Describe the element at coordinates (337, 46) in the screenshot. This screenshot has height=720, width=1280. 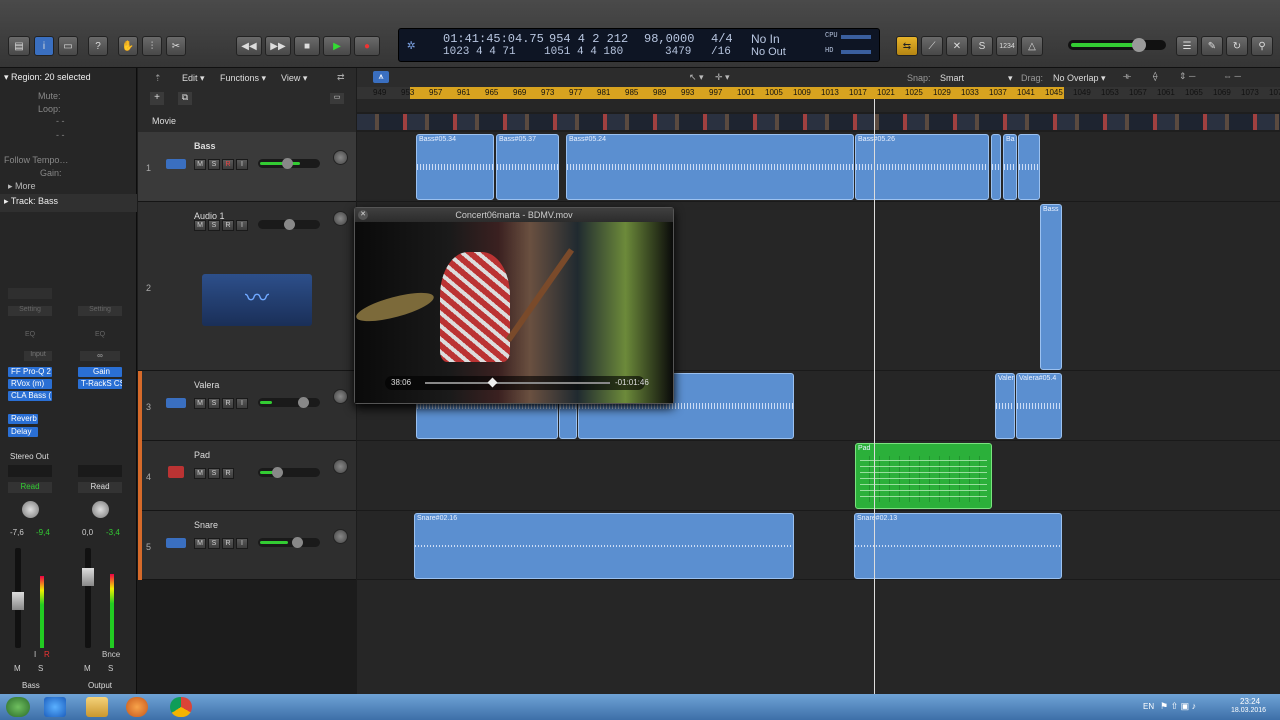
I see `play-icon: ▶` at that location.